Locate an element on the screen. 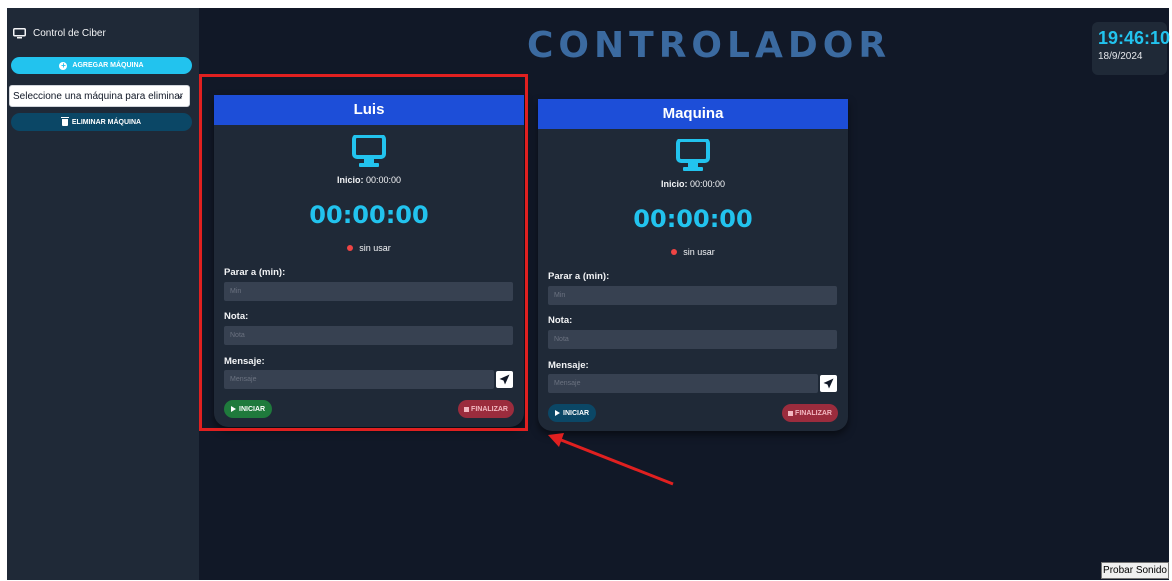  trash-icon is located at coordinates (64, 121).